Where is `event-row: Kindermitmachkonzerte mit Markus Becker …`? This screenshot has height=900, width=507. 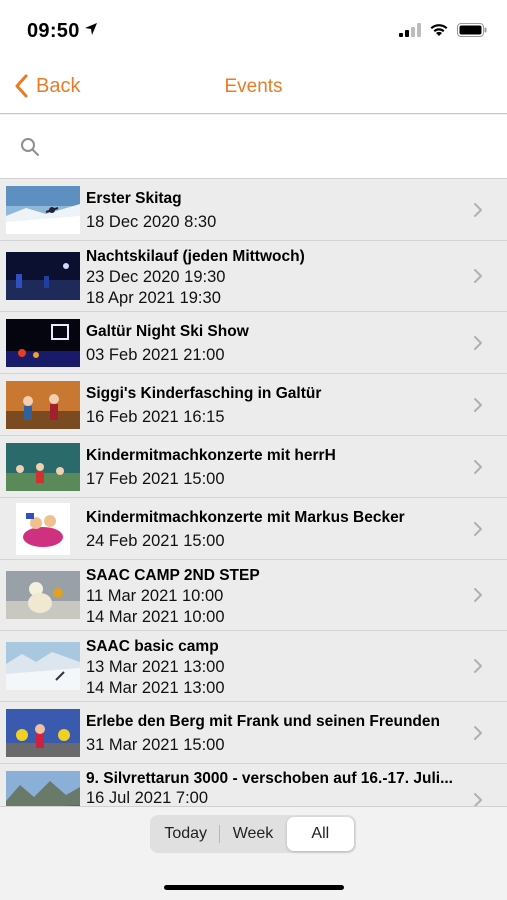 event-row: Kindermitmachkonzerte mit Markus Becker … is located at coordinates (253, 529).